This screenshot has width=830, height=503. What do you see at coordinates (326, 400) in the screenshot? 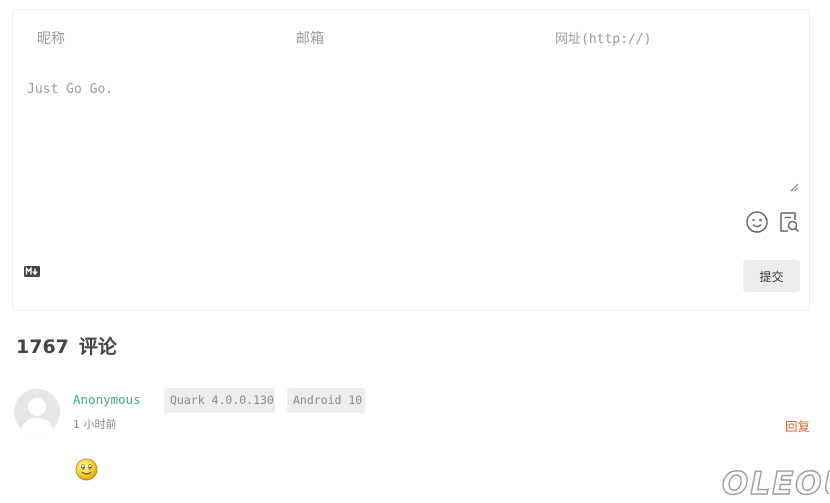
I see `os-badge: Android 10` at bounding box center [326, 400].